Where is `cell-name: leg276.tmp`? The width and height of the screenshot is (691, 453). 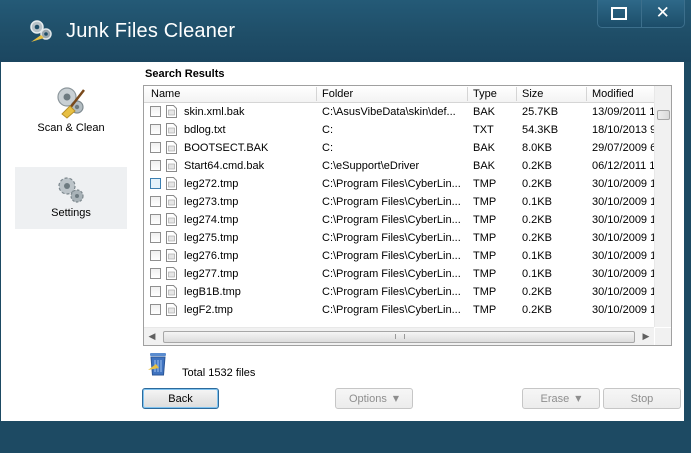
cell-name: leg276.tmp is located at coordinates (211, 256).